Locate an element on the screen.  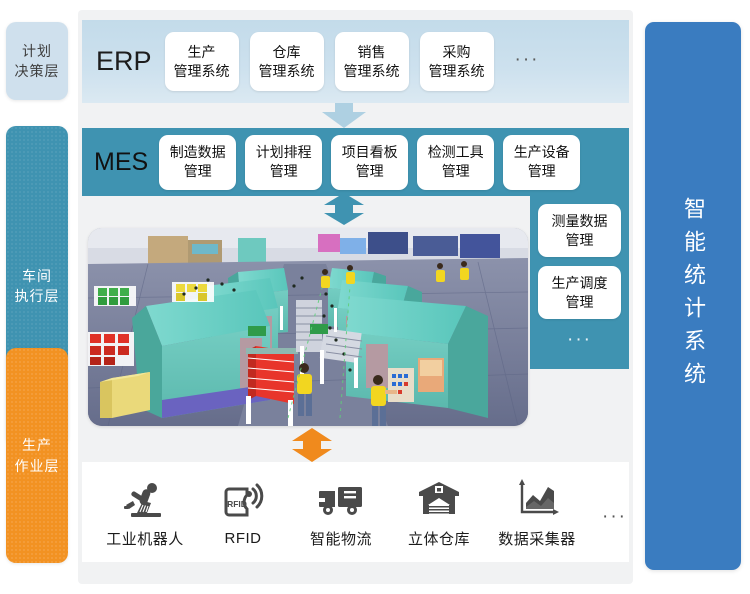
svg-text: RFID is located at coordinates (237, 504).